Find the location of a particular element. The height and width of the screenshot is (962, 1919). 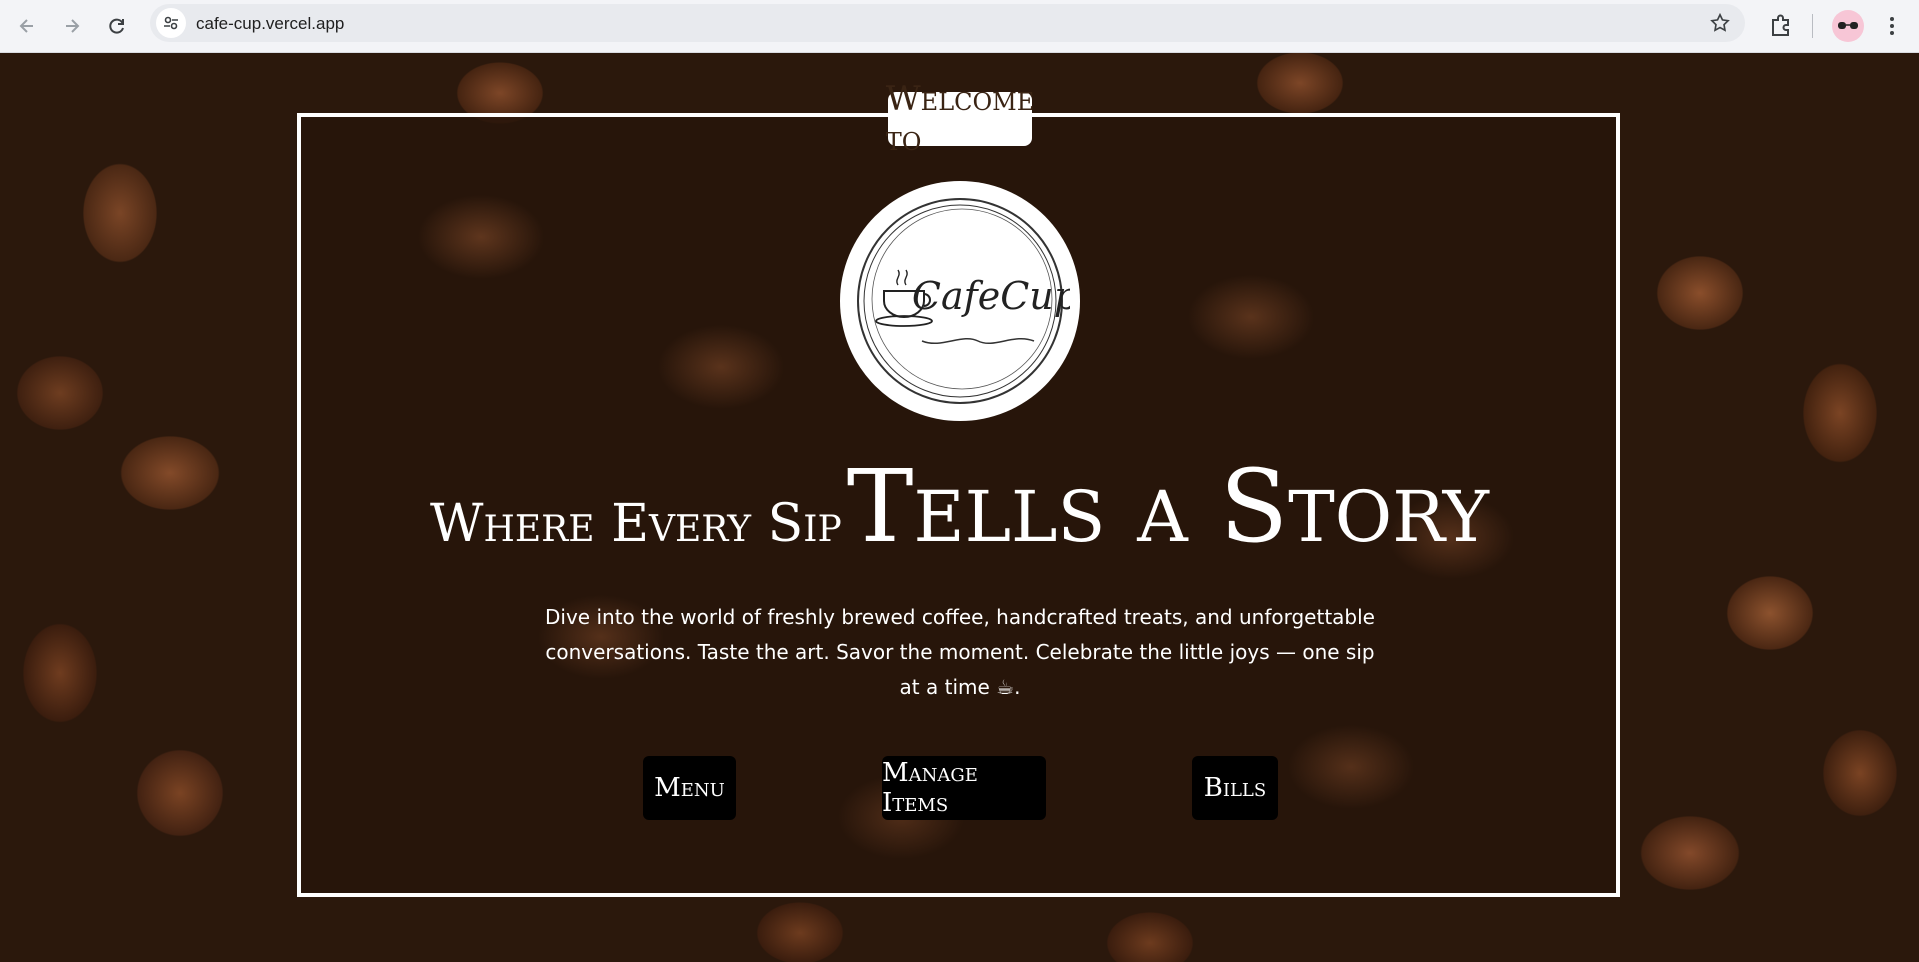

forward-button is located at coordinates (72, 26).